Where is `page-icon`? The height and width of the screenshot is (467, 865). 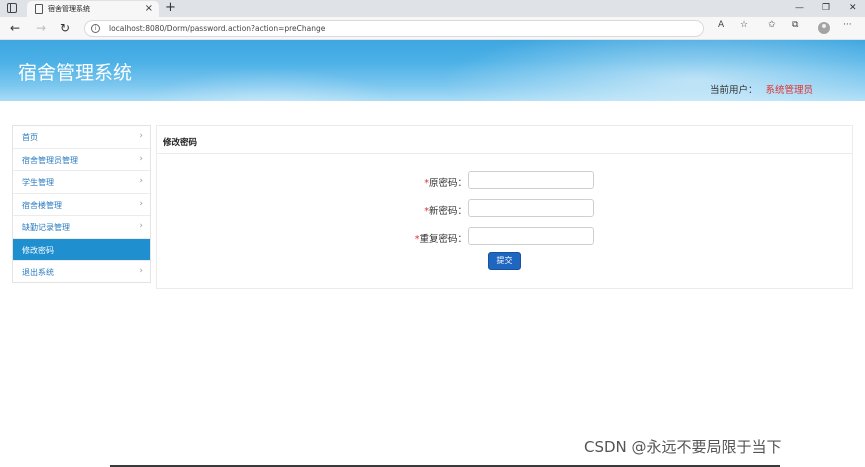 page-icon is located at coordinates (39, 9).